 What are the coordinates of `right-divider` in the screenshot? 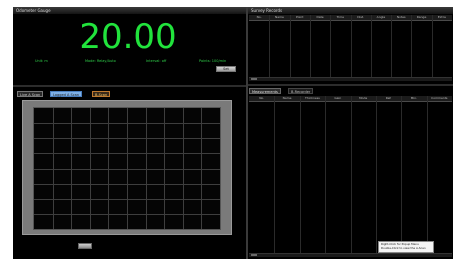 It's located at (350, 85).